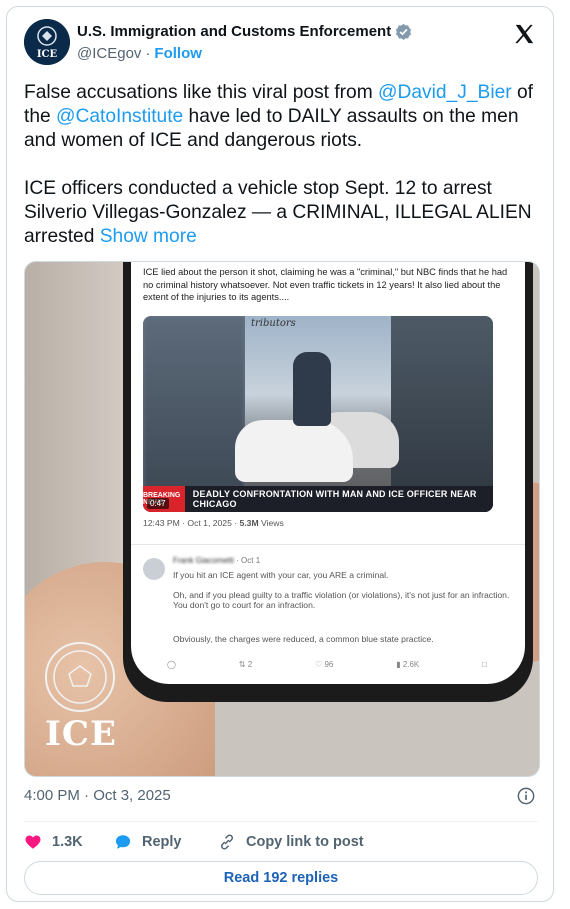 This screenshot has width=570, height=909. I want to click on screen-reply-icon: ◯, so click(171, 664).